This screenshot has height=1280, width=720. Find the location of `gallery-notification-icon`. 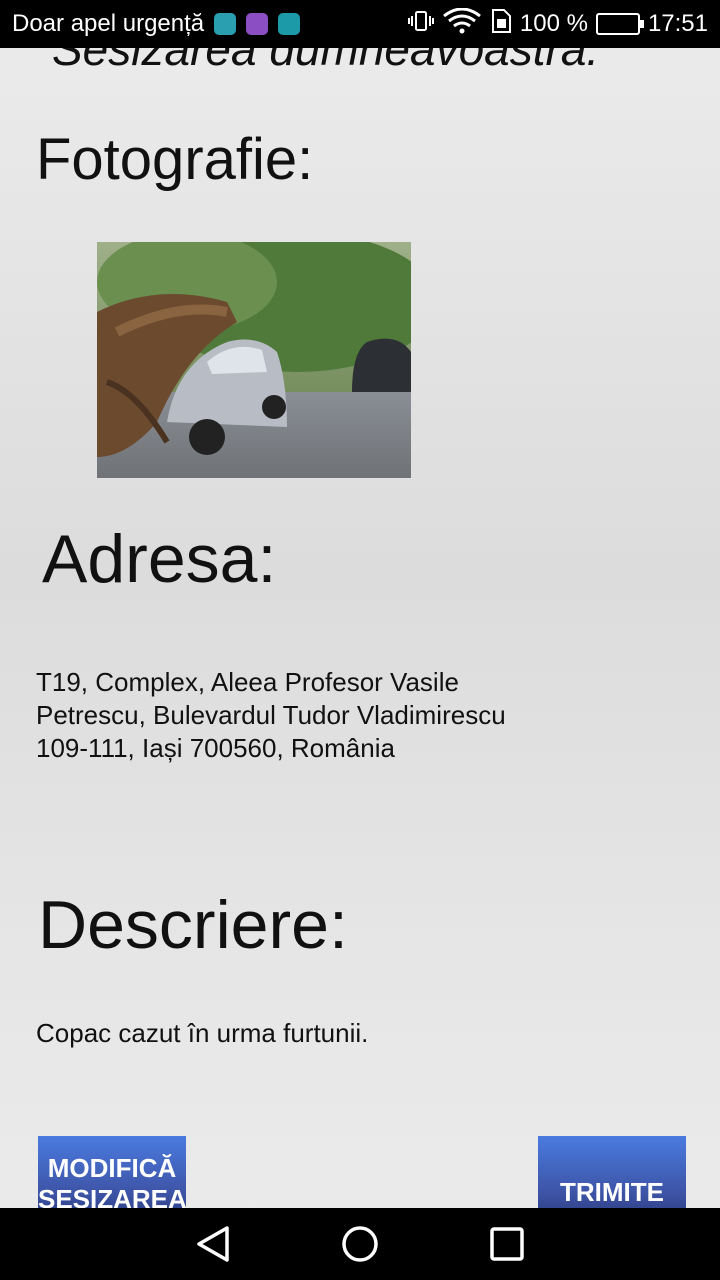

gallery-notification-icon is located at coordinates (257, 24).